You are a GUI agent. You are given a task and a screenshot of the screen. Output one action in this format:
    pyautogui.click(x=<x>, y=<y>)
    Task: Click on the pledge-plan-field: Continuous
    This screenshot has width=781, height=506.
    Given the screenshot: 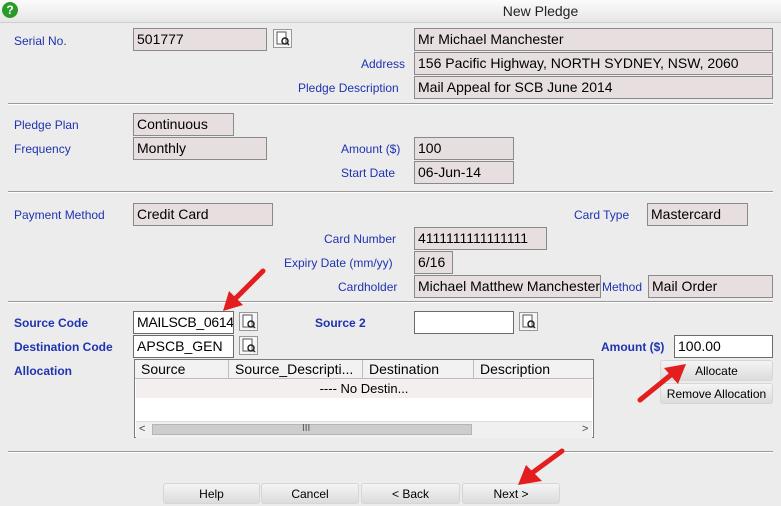 What is the action you would take?
    pyautogui.click(x=183, y=124)
    